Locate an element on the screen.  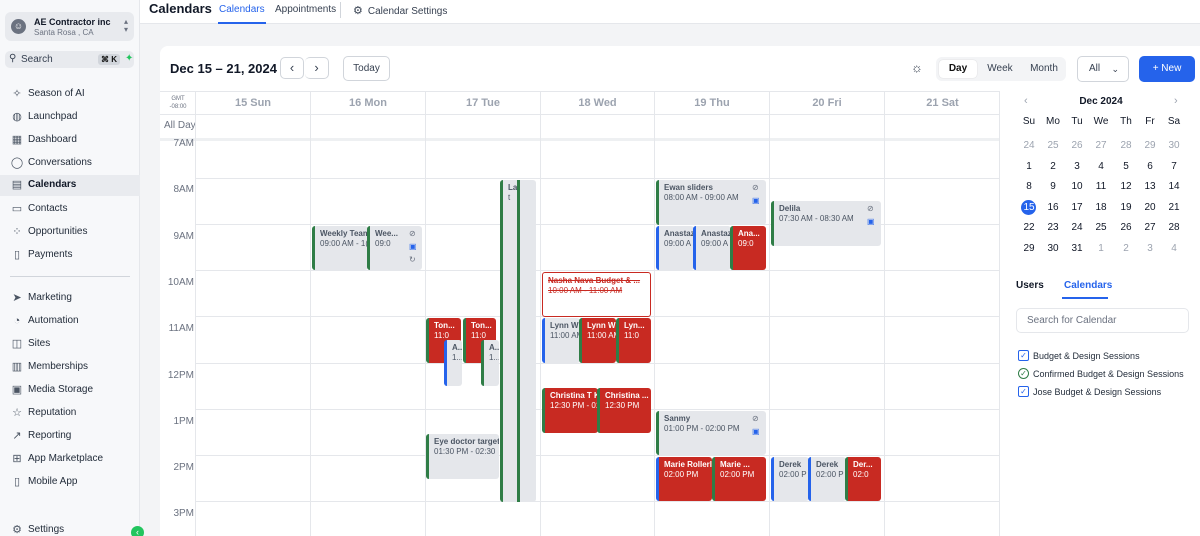
day-cell: 16 is located at coordinates (1053, 207).